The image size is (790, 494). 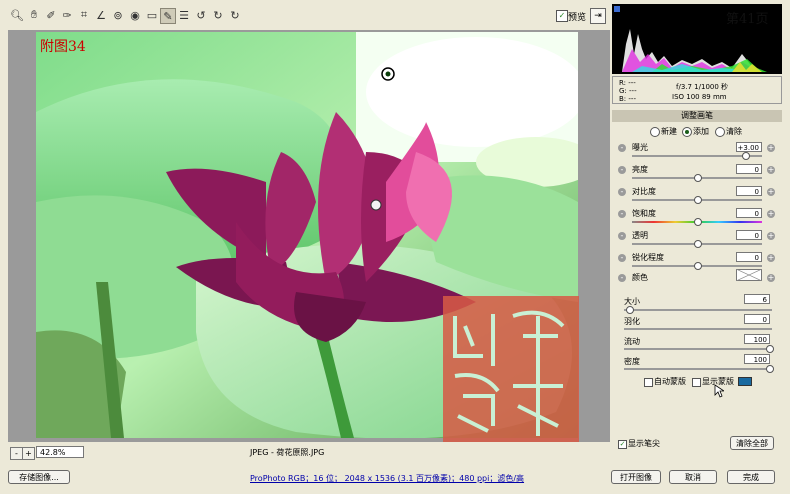 I want to click on toolbar: 🔍︎ ✋︎ ✐ ✑ ⌗ ∠ ⊚ ◉ ▭ ✎ ☰ ↺ ↻ ↻, so click(x=305, y=15).